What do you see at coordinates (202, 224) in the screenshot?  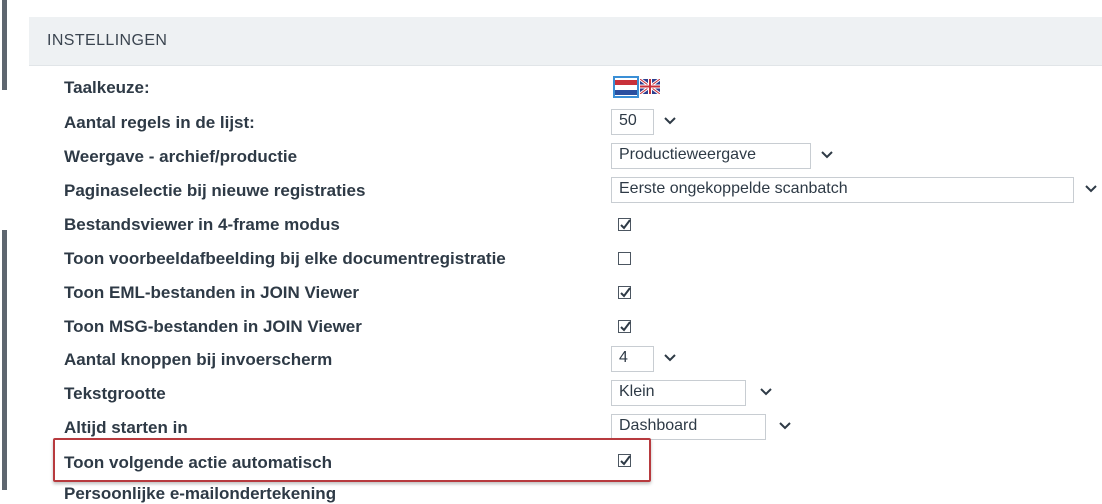 I see `label-bestandsviewer: Bestandsviewer in 4-frame modus` at bounding box center [202, 224].